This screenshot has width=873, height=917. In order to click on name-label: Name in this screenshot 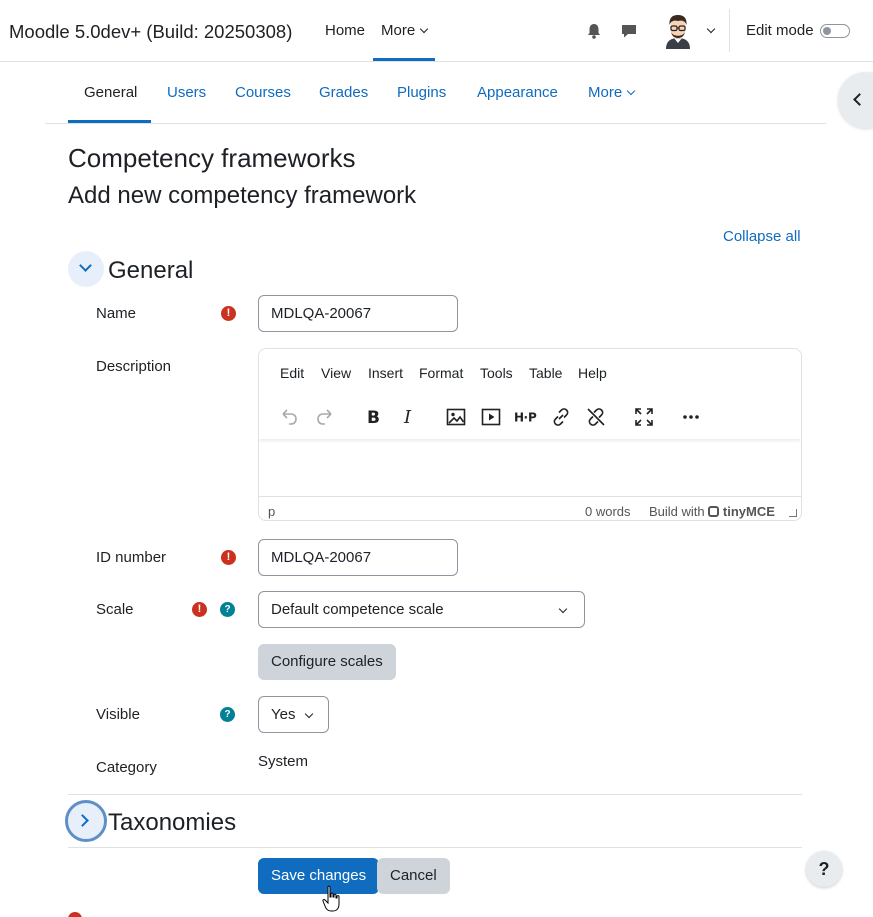, I will do `click(116, 313)`.